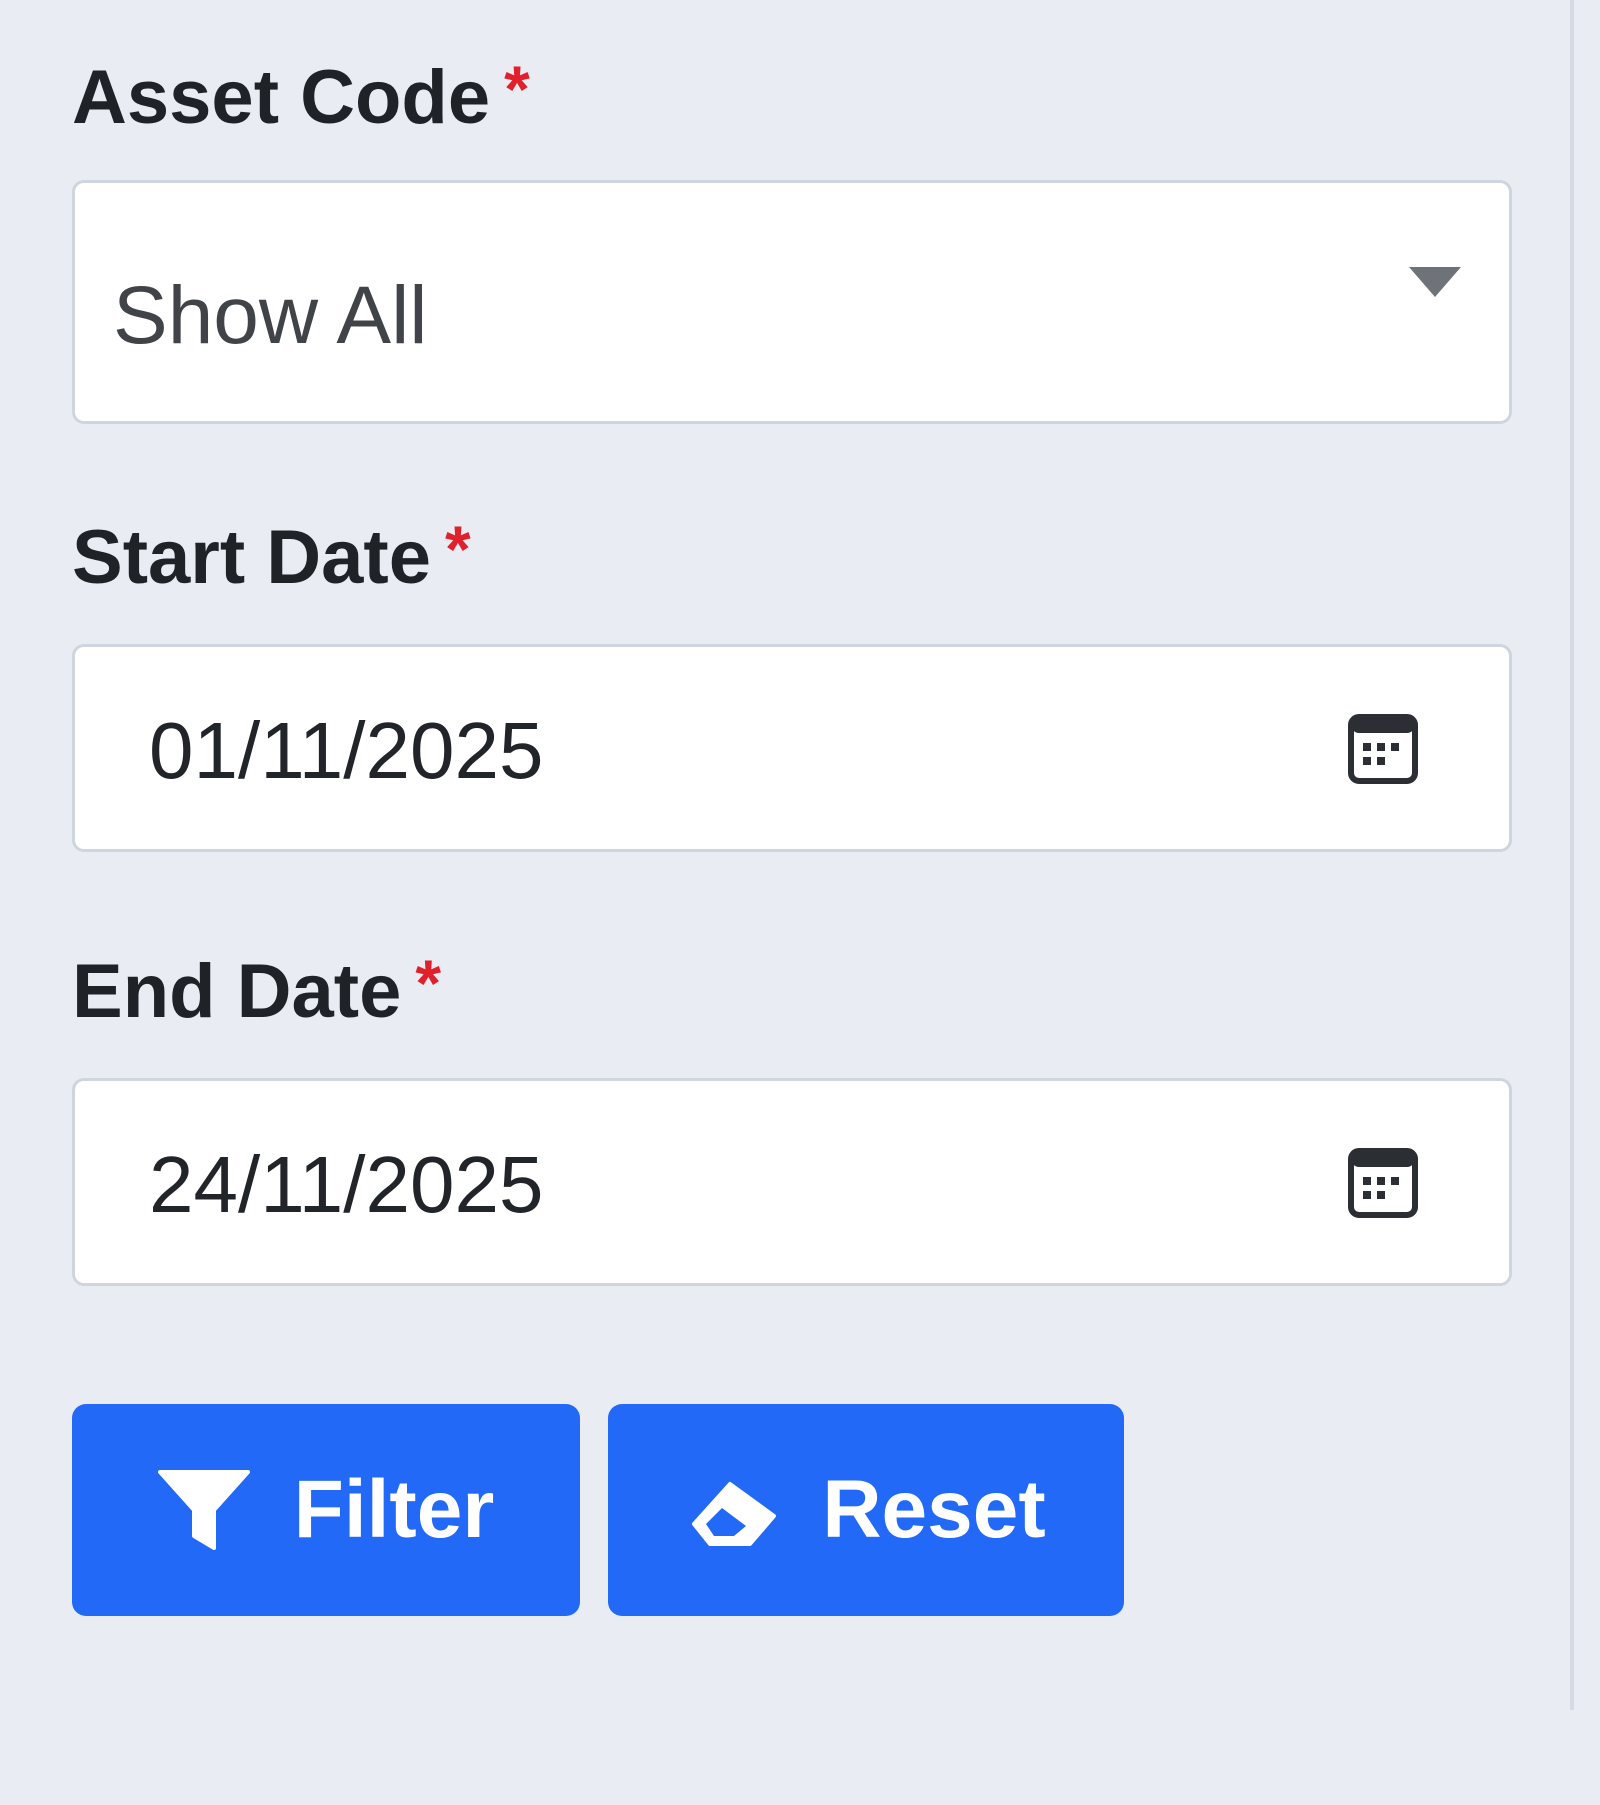 The width and height of the screenshot is (1600, 1805). Describe the element at coordinates (792, 748) in the screenshot. I see `start-date-input: 01/11/2025` at that location.